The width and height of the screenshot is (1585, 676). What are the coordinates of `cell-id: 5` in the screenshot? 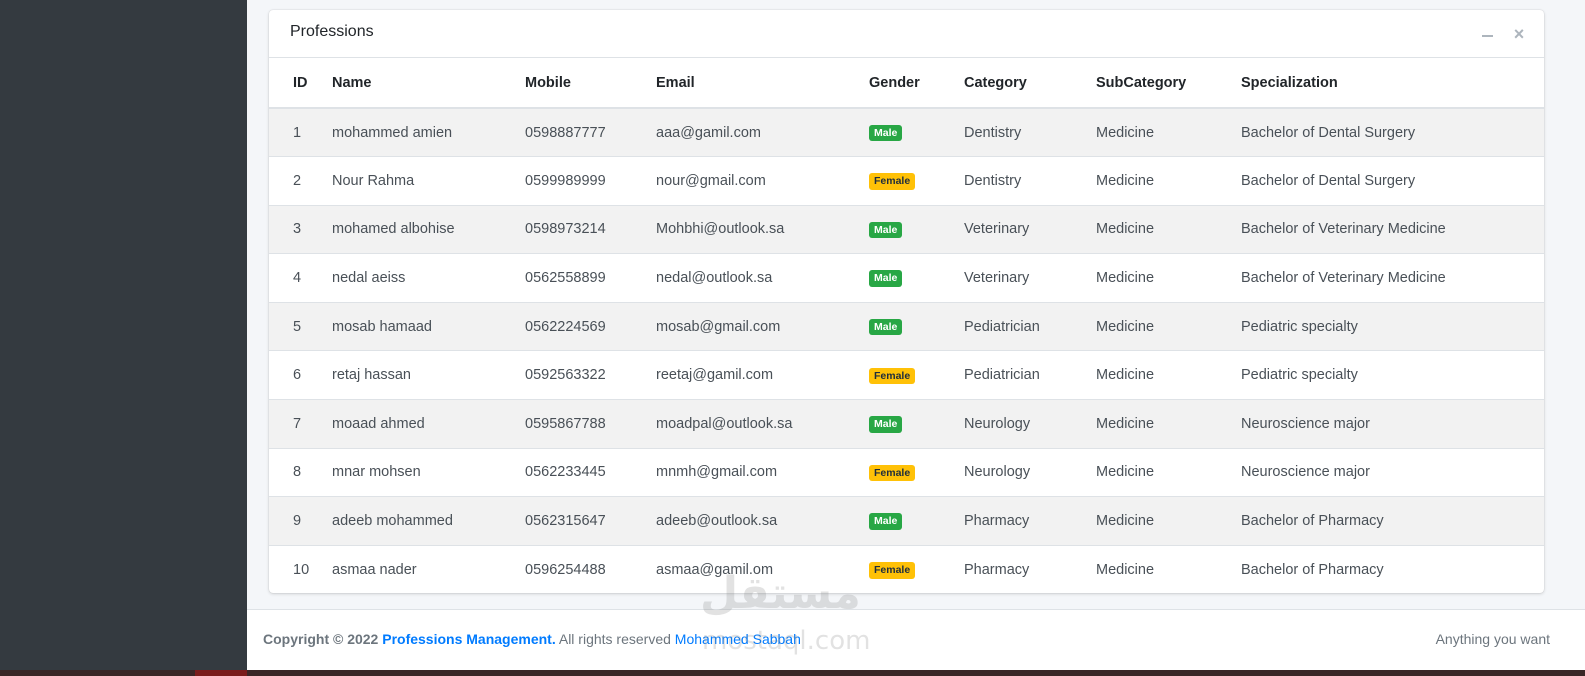 It's located at (300, 326).